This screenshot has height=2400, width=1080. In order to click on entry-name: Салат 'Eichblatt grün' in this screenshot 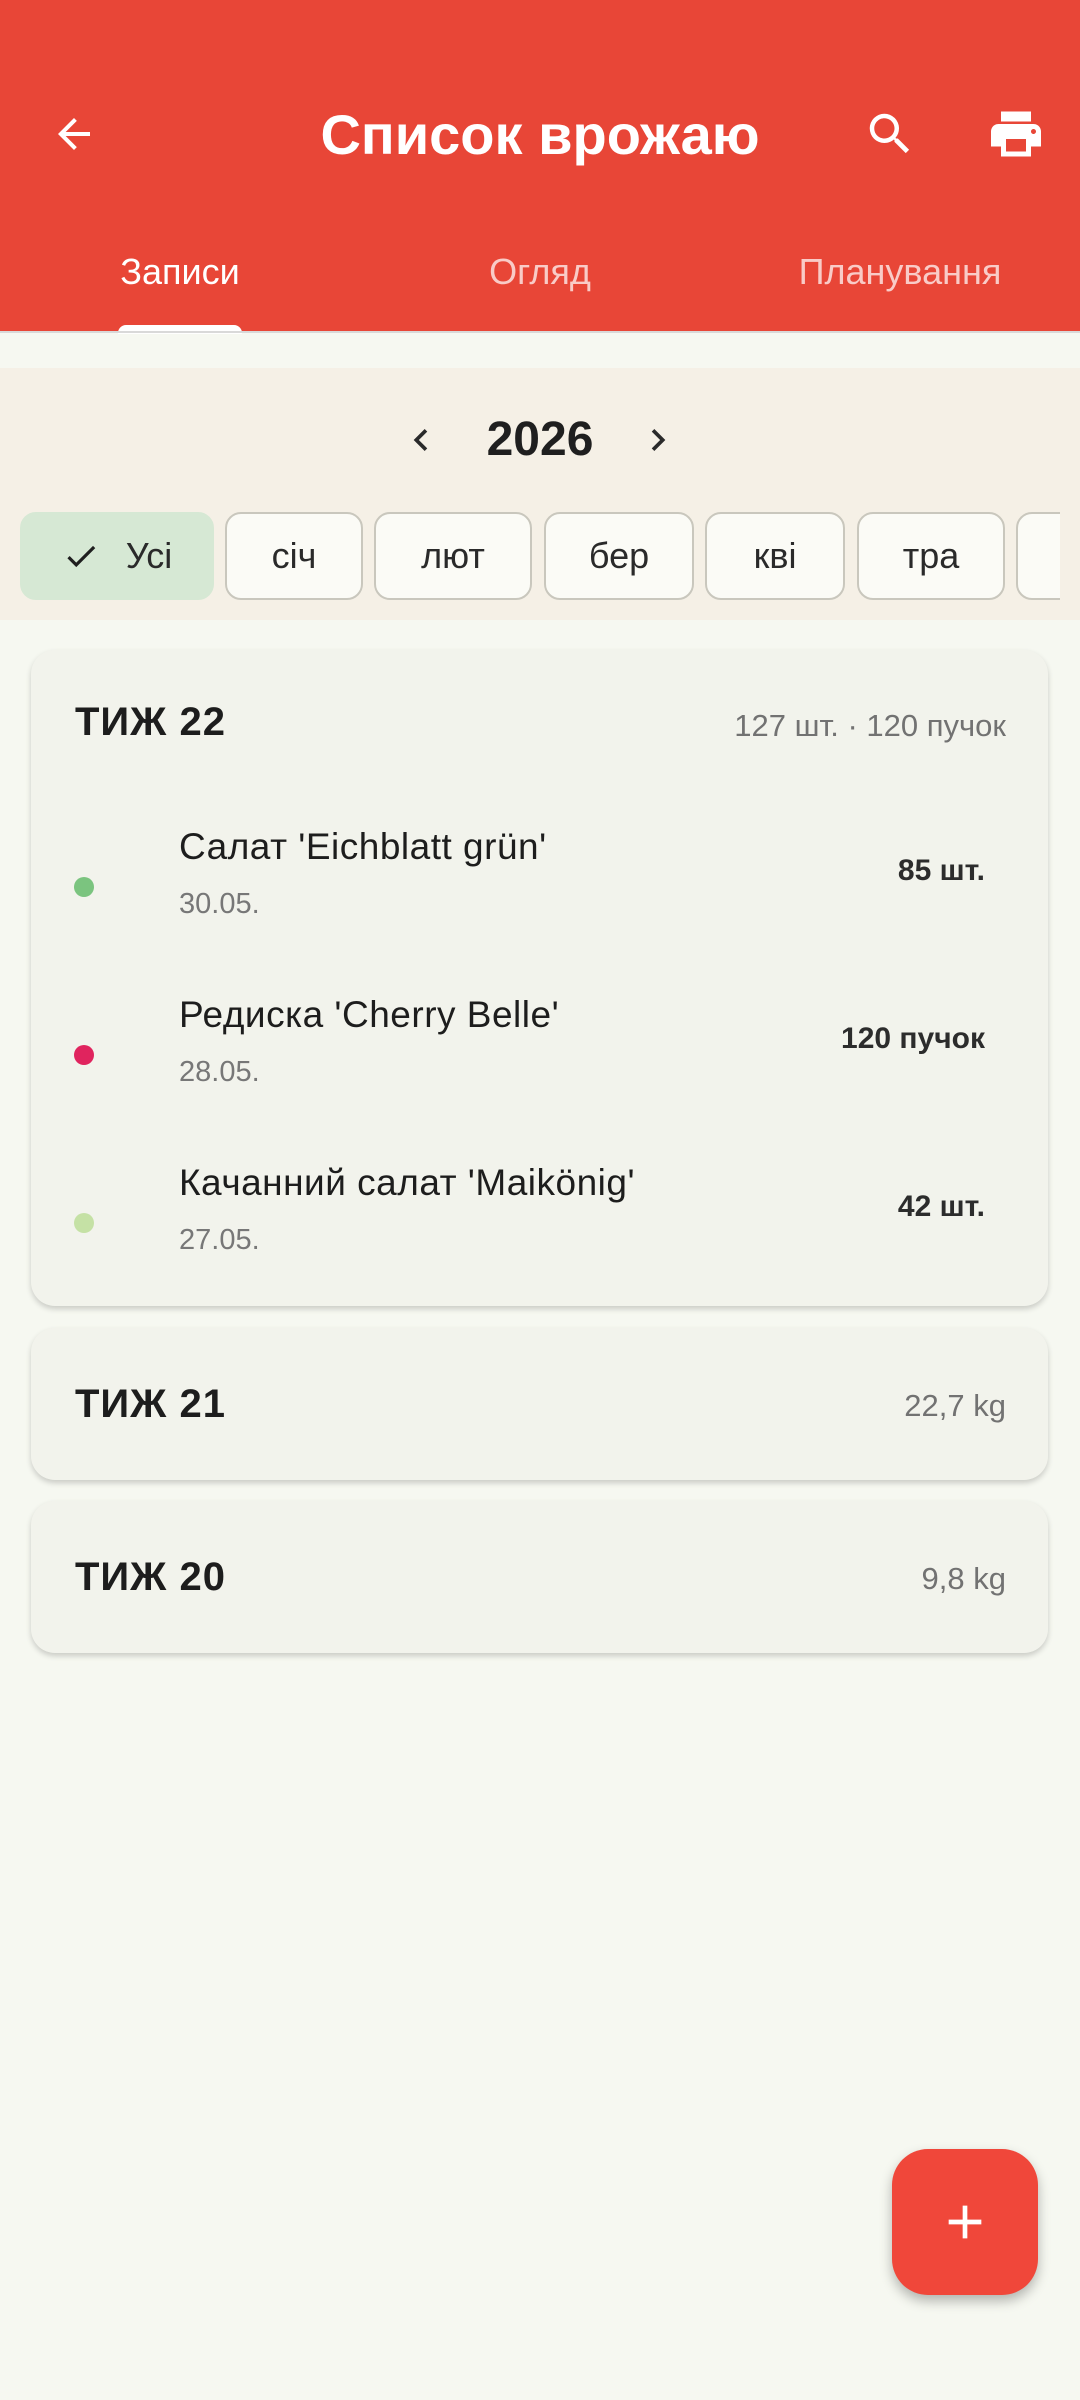, I will do `click(363, 846)`.